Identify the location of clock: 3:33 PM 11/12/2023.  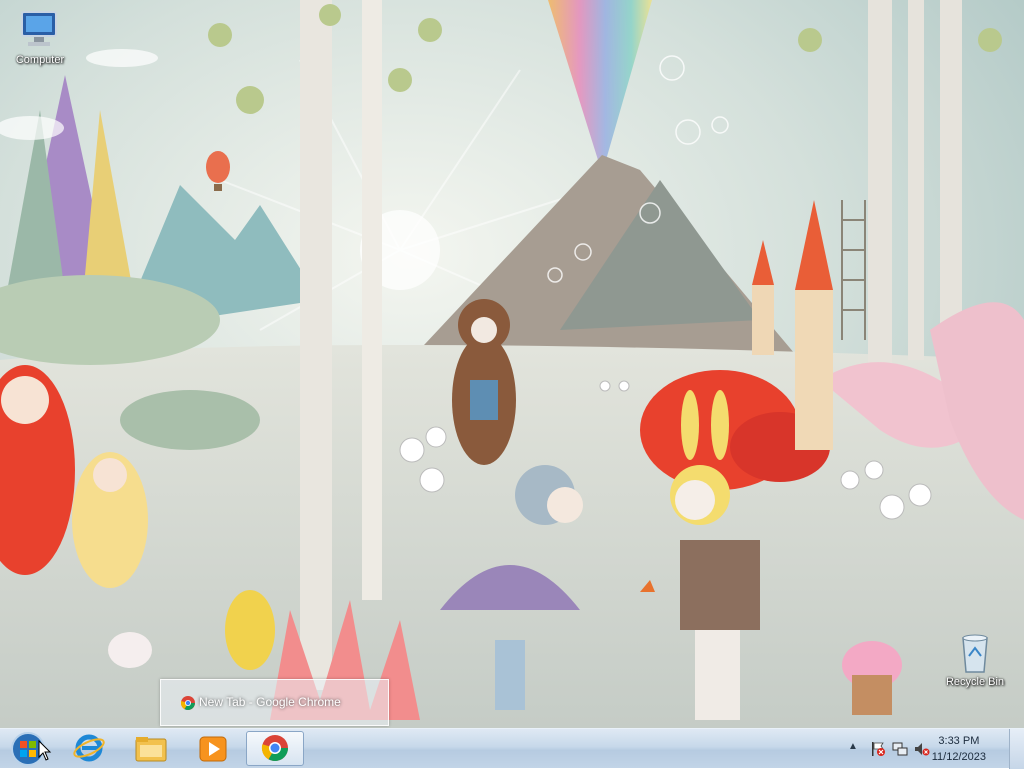
(959, 749).